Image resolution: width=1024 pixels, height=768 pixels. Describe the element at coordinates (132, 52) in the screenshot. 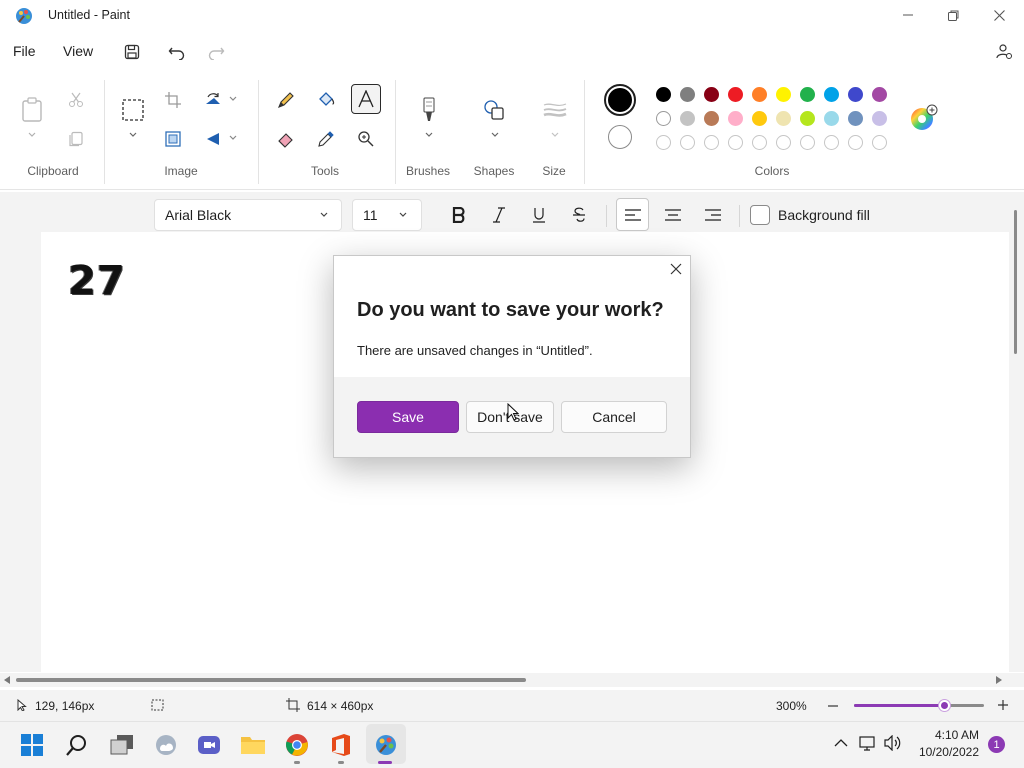

I see `save-icon` at that location.